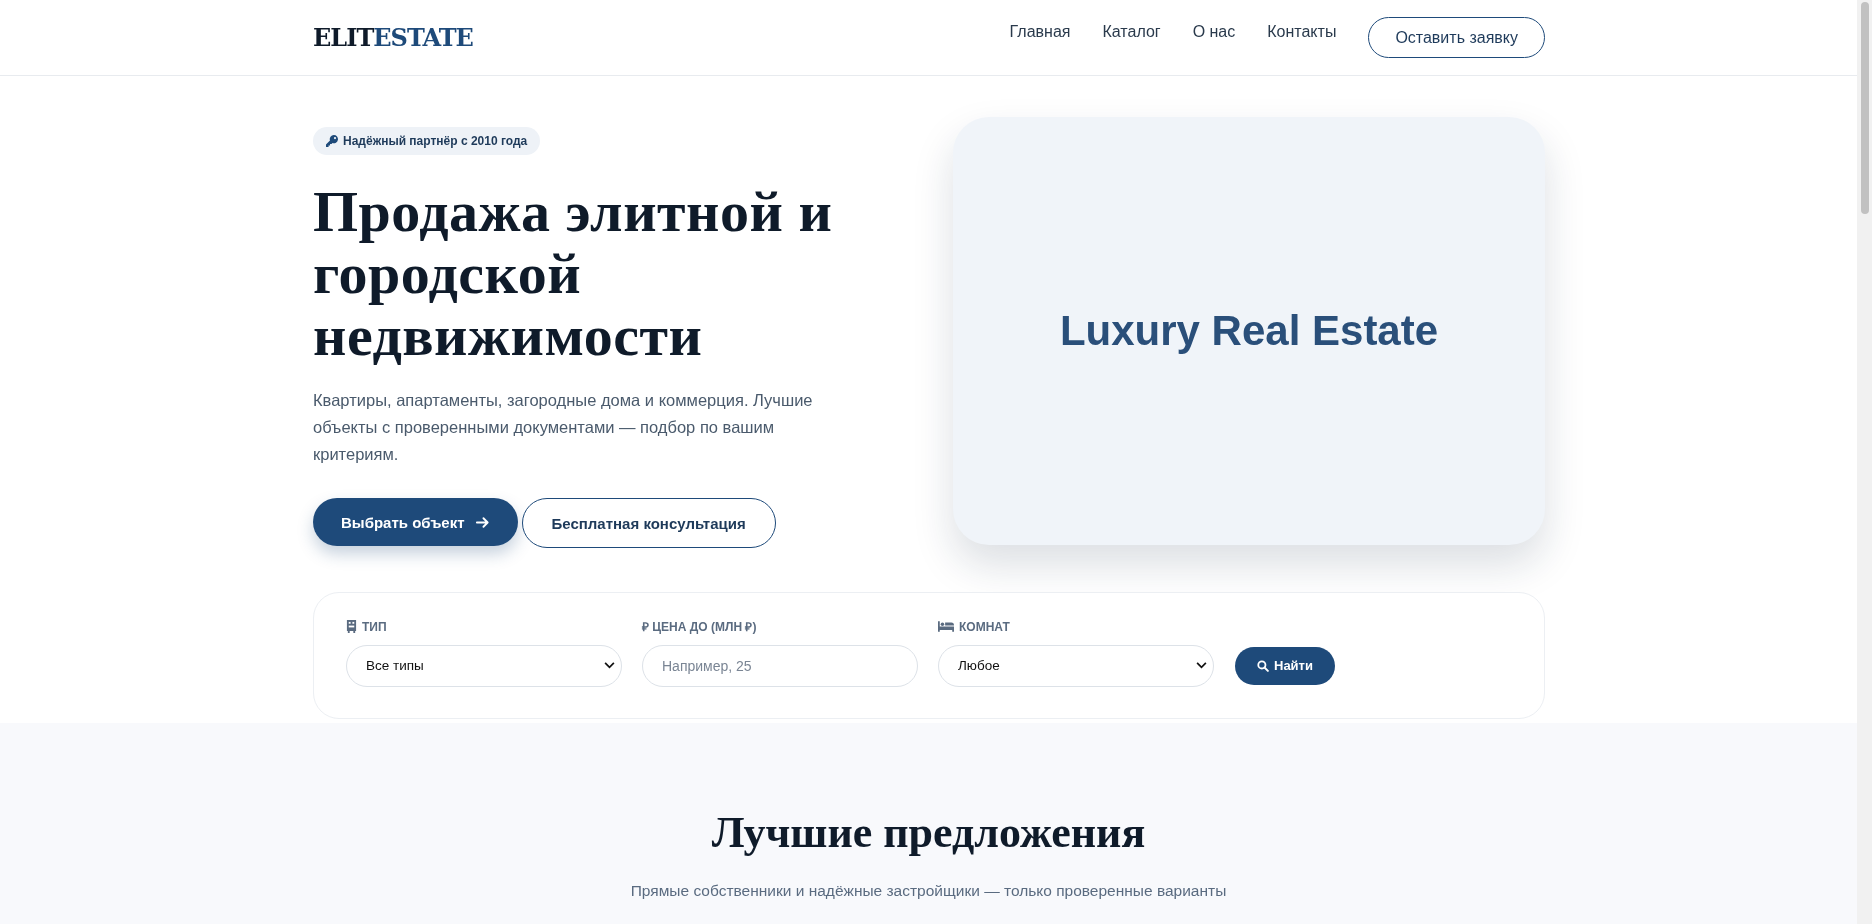  What do you see at coordinates (928, 891) in the screenshot?
I see `section-subtitle: Прямые собственники и надёжные застройщики — только проверенные варианты` at bounding box center [928, 891].